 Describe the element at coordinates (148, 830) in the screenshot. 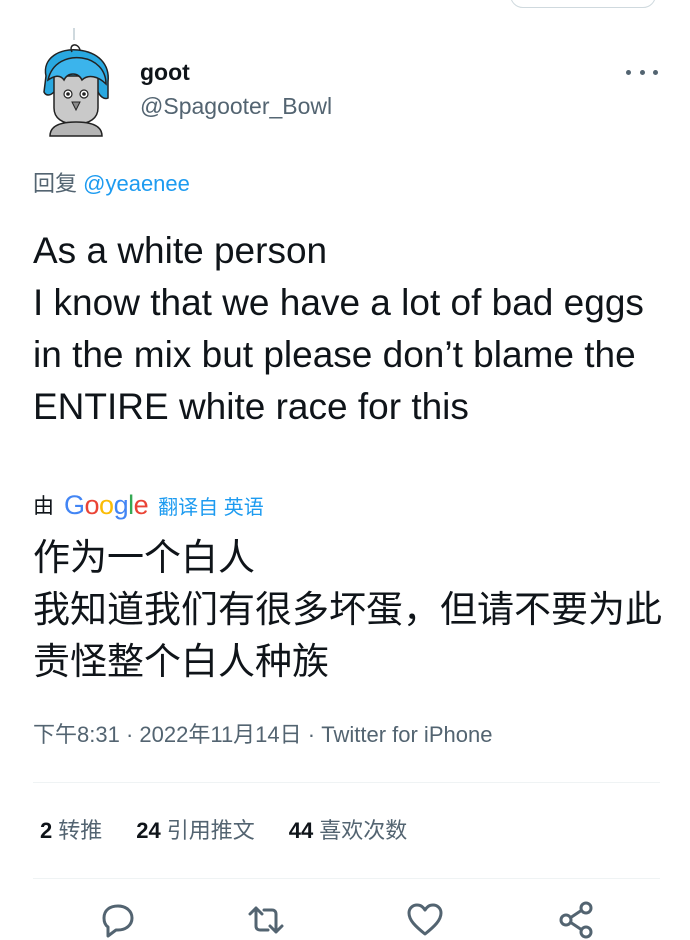

I see `quotes-count: 24` at that location.